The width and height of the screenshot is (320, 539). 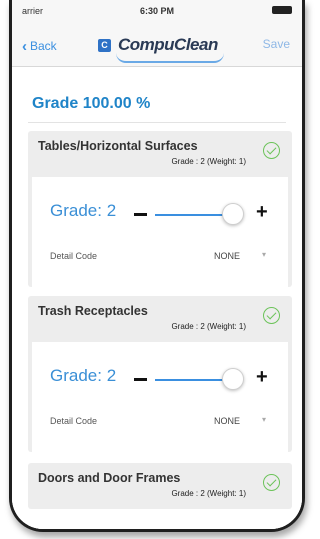 What do you see at coordinates (118, 146) in the screenshot?
I see `section-title: Tables/Horizontal Surfaces` at bounding box center [118, 146].